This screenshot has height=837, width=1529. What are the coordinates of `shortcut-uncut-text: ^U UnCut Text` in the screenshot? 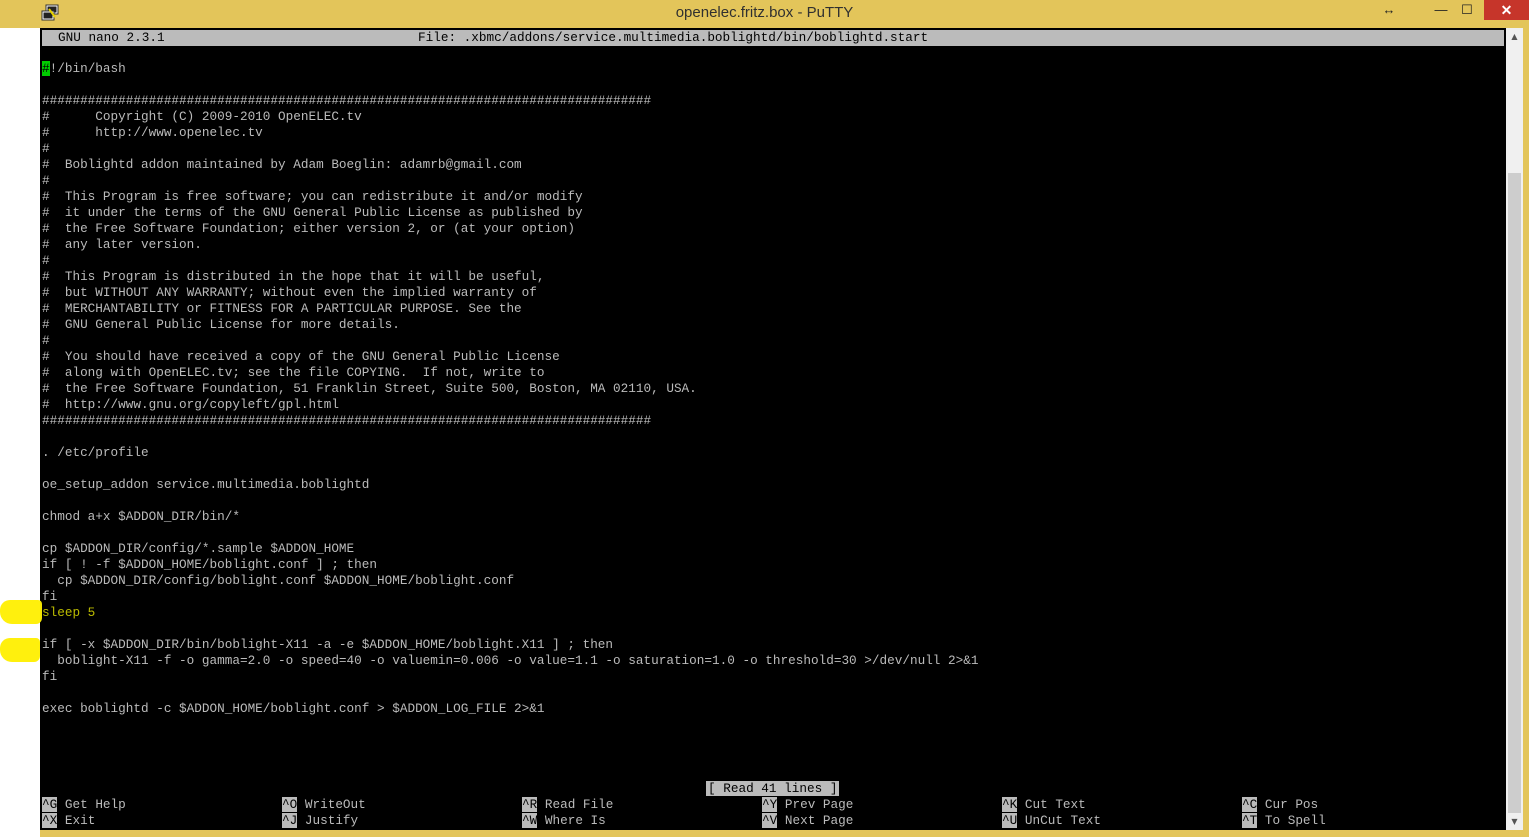 It's located at (1051, 821).